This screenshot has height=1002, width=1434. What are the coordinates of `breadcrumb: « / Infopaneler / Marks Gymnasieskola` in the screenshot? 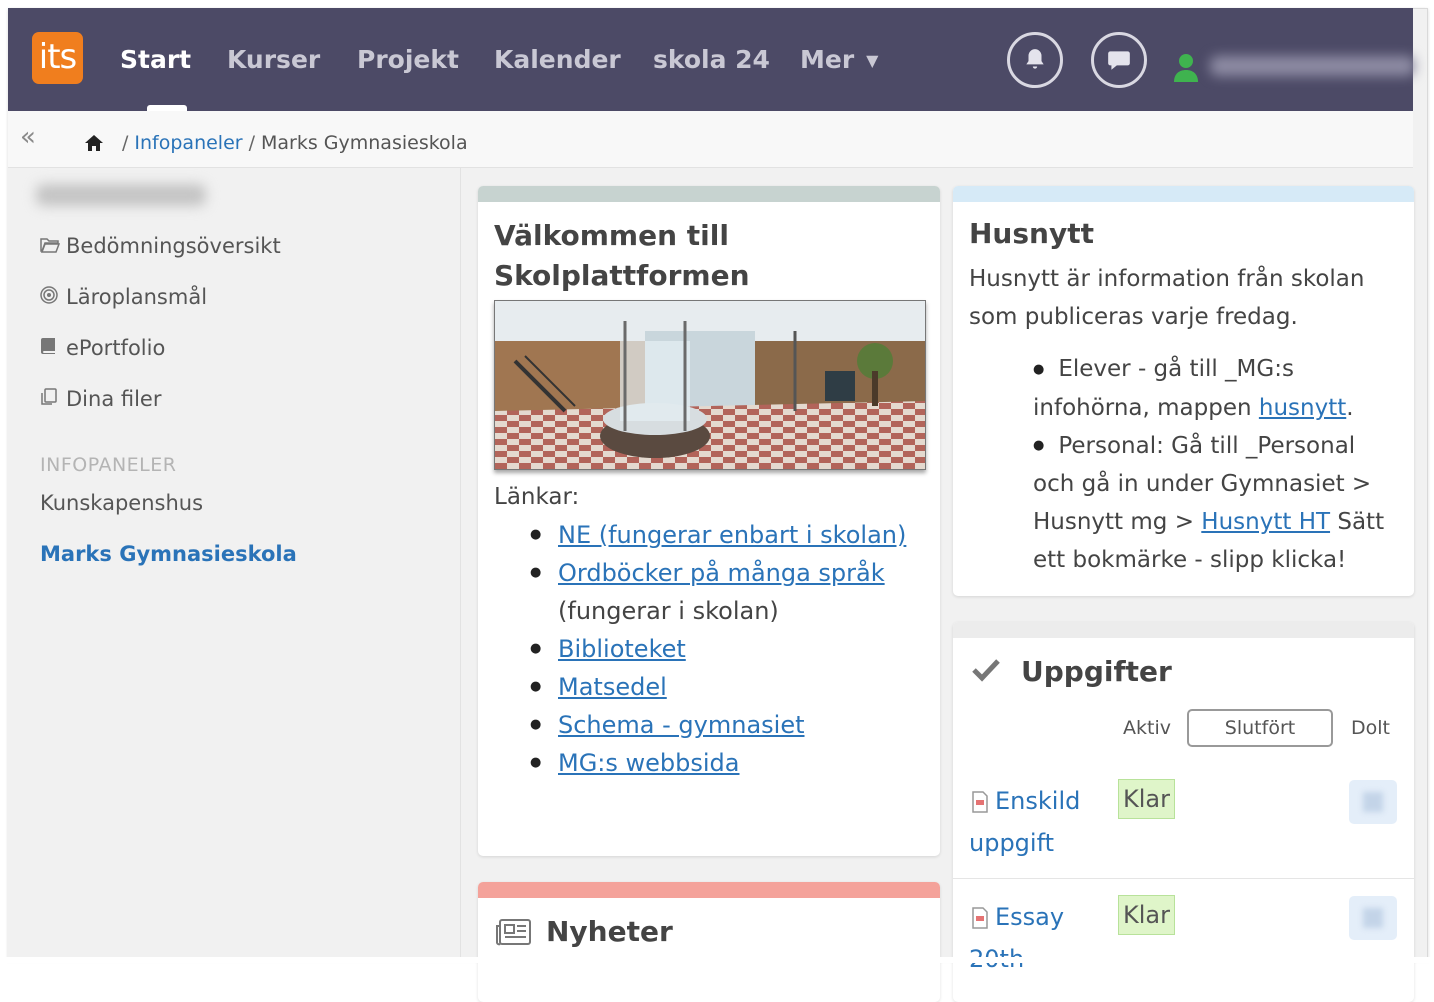 It's located at (710, 139).